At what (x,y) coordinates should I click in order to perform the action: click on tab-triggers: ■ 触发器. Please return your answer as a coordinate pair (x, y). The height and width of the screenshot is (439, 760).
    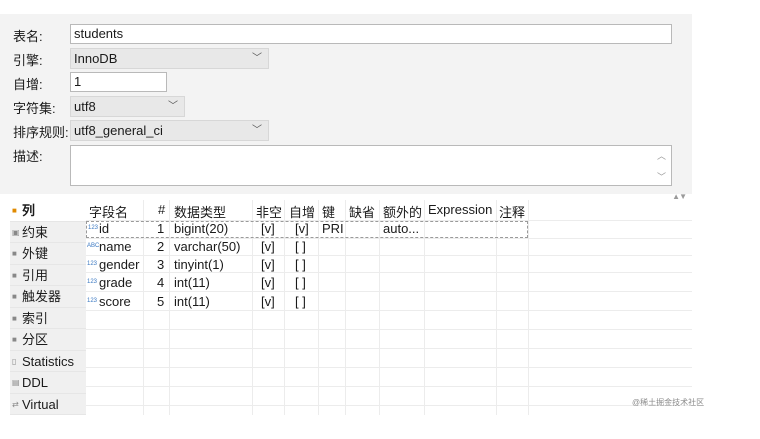
    Looking at the image, I should click on (48, 297).